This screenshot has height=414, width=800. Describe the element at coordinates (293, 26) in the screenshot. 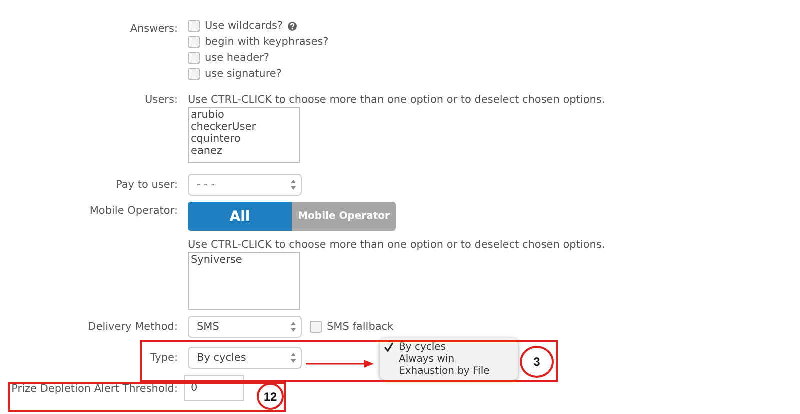

I see `help-icon` at that location.